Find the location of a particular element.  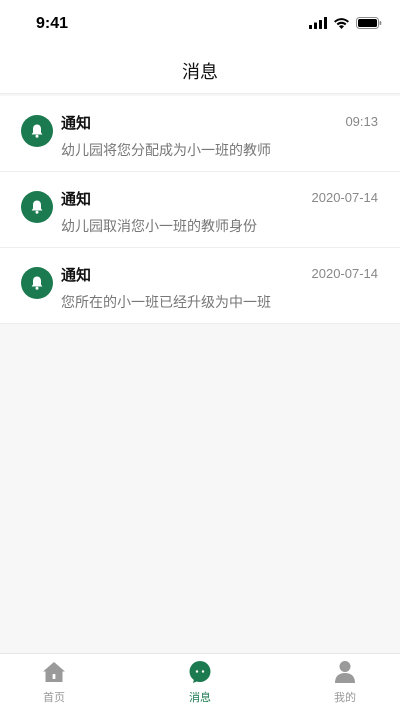

nav-bar: 消息 is located at coordinates (200, 70).